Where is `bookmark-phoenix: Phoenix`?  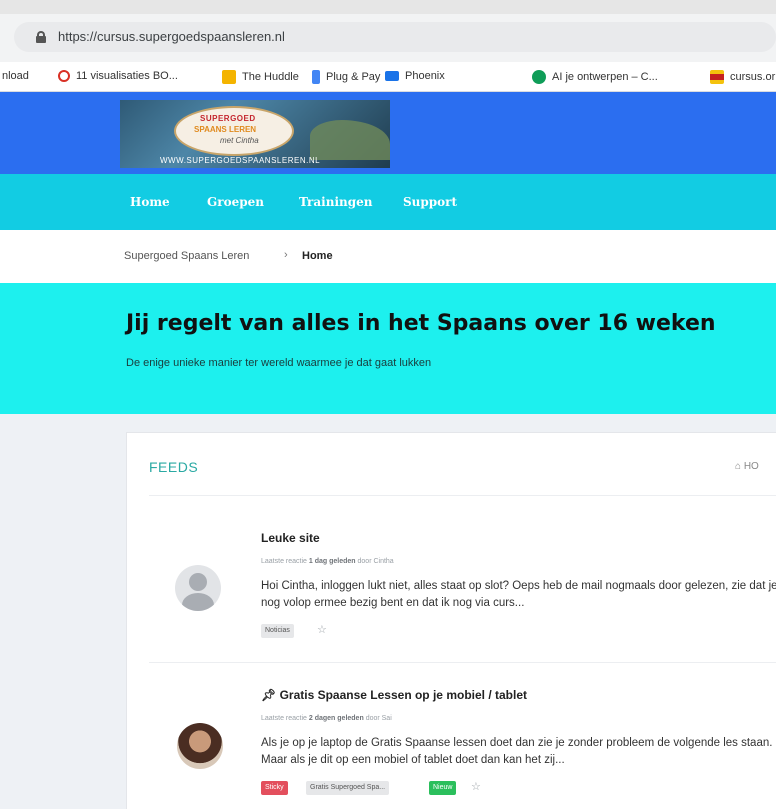 bookmark-phoenix: Phoenix is located at coordinates (415, 76).